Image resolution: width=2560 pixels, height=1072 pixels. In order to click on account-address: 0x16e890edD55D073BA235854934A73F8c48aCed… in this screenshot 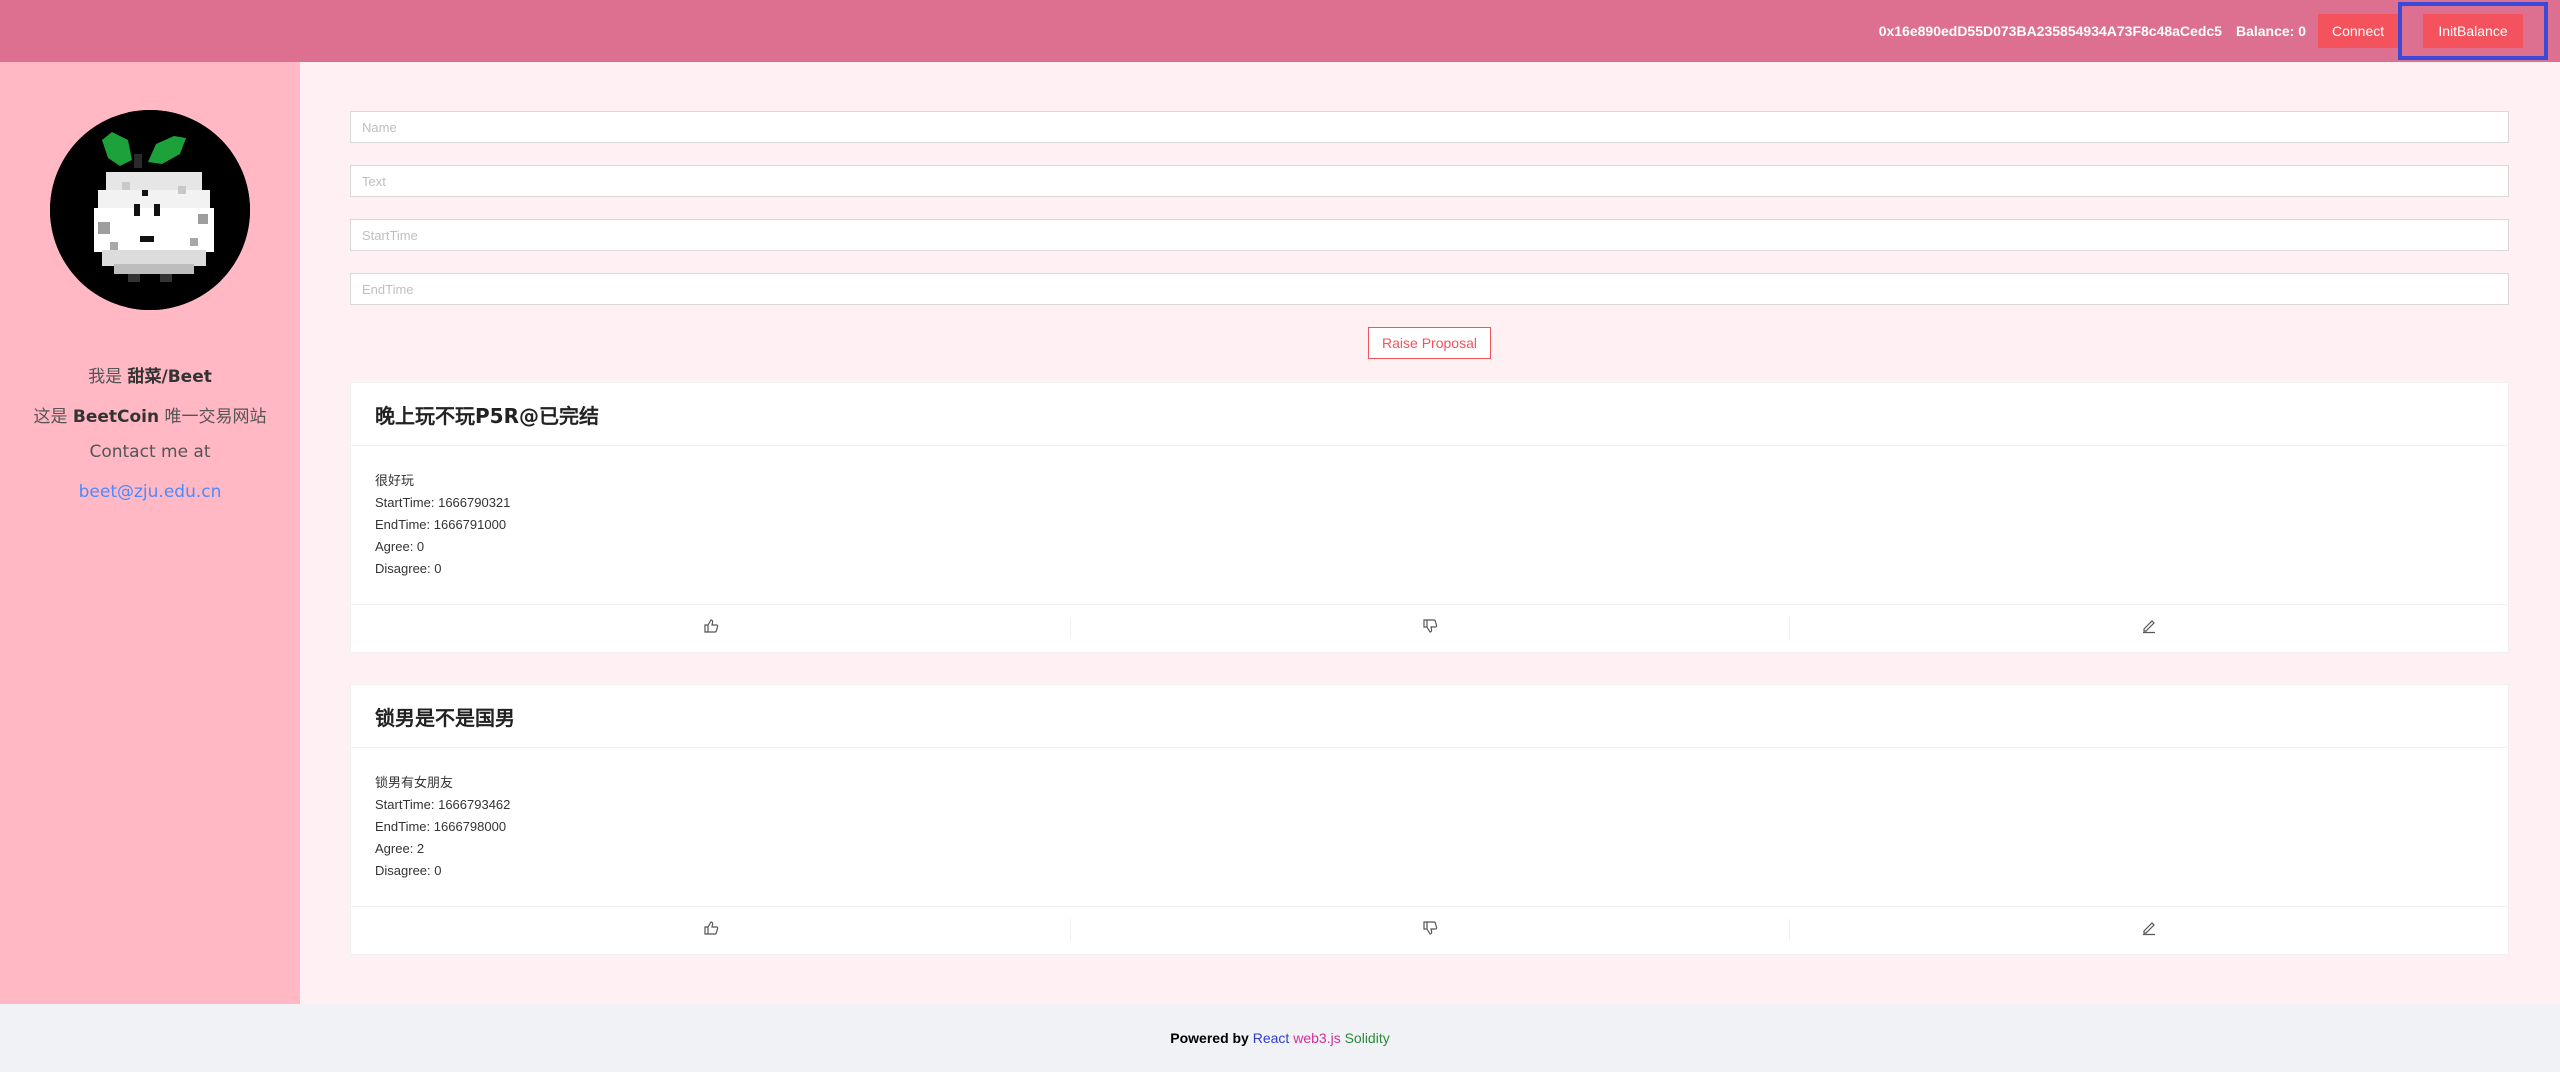, I will do `click(2050, 31)`.